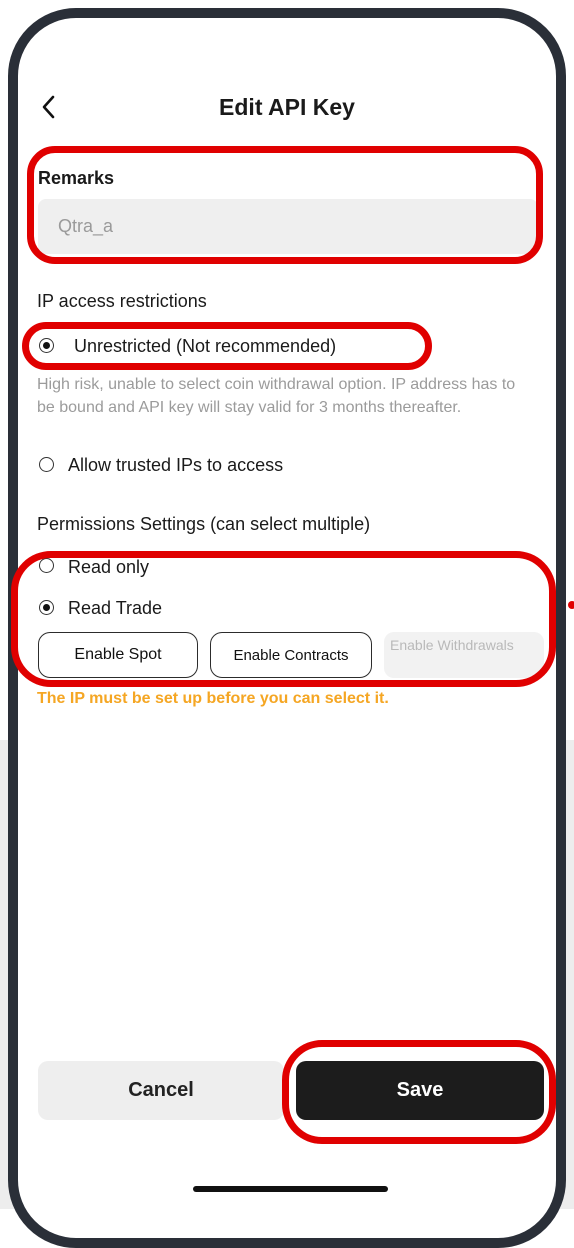 Image resolution: width=574 pixels, height=1248 pixels. I want to click on enable-withdrawals-button-disabled: Enable Withdrawals, so click(464, 655).